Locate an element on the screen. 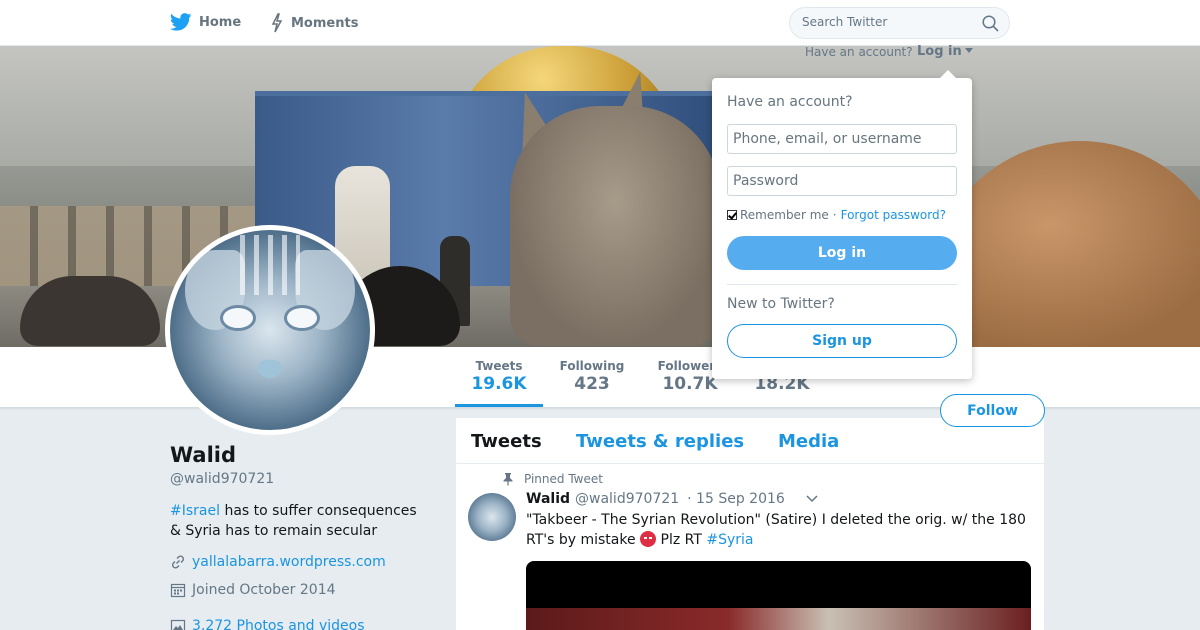 The height and width of the screenshot is (630, 1200). bio-hashtag-link: #Israel is located at coordinates (195, 511).